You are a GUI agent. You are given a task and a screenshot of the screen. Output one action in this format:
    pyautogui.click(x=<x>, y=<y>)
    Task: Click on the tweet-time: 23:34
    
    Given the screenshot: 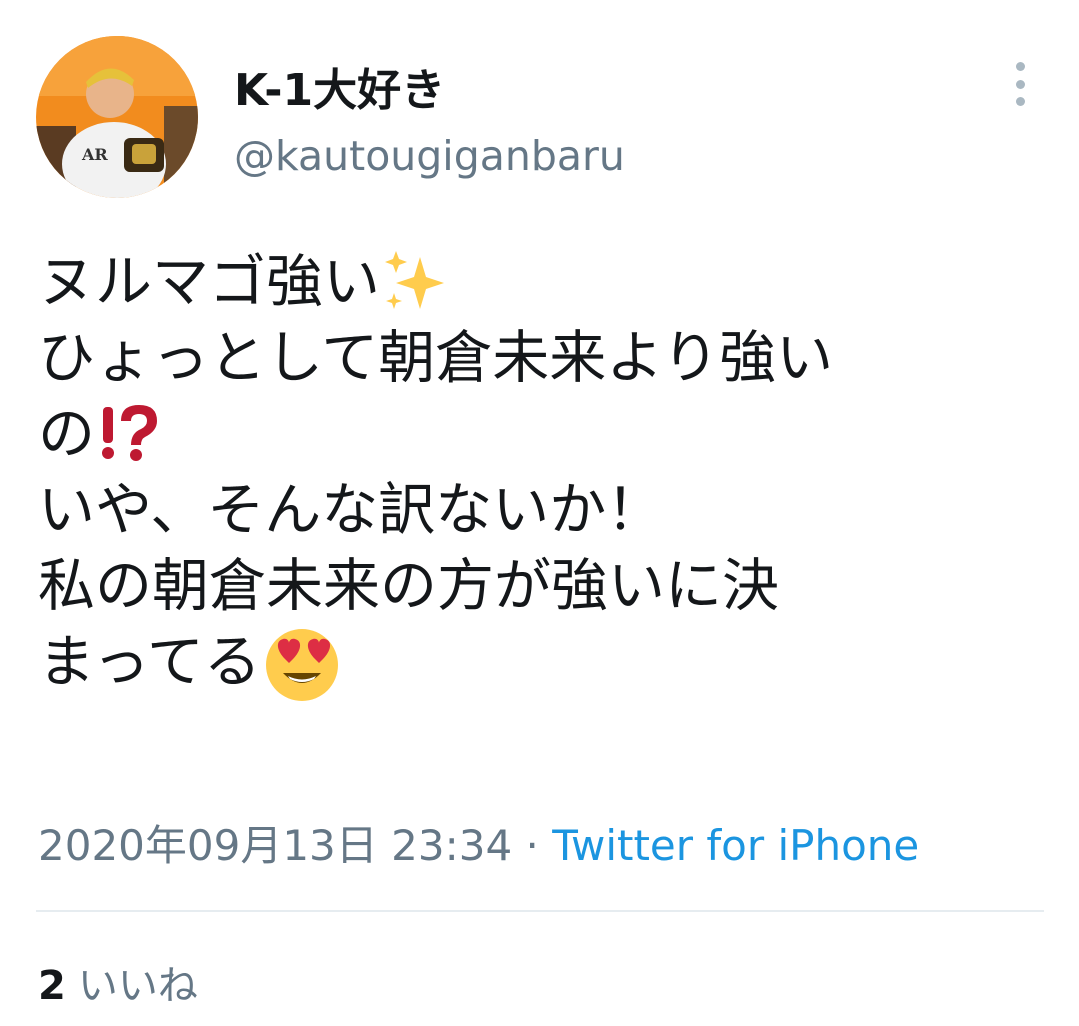 What is the action you would take?
    pyautogui.click(x=452, y=845)
    